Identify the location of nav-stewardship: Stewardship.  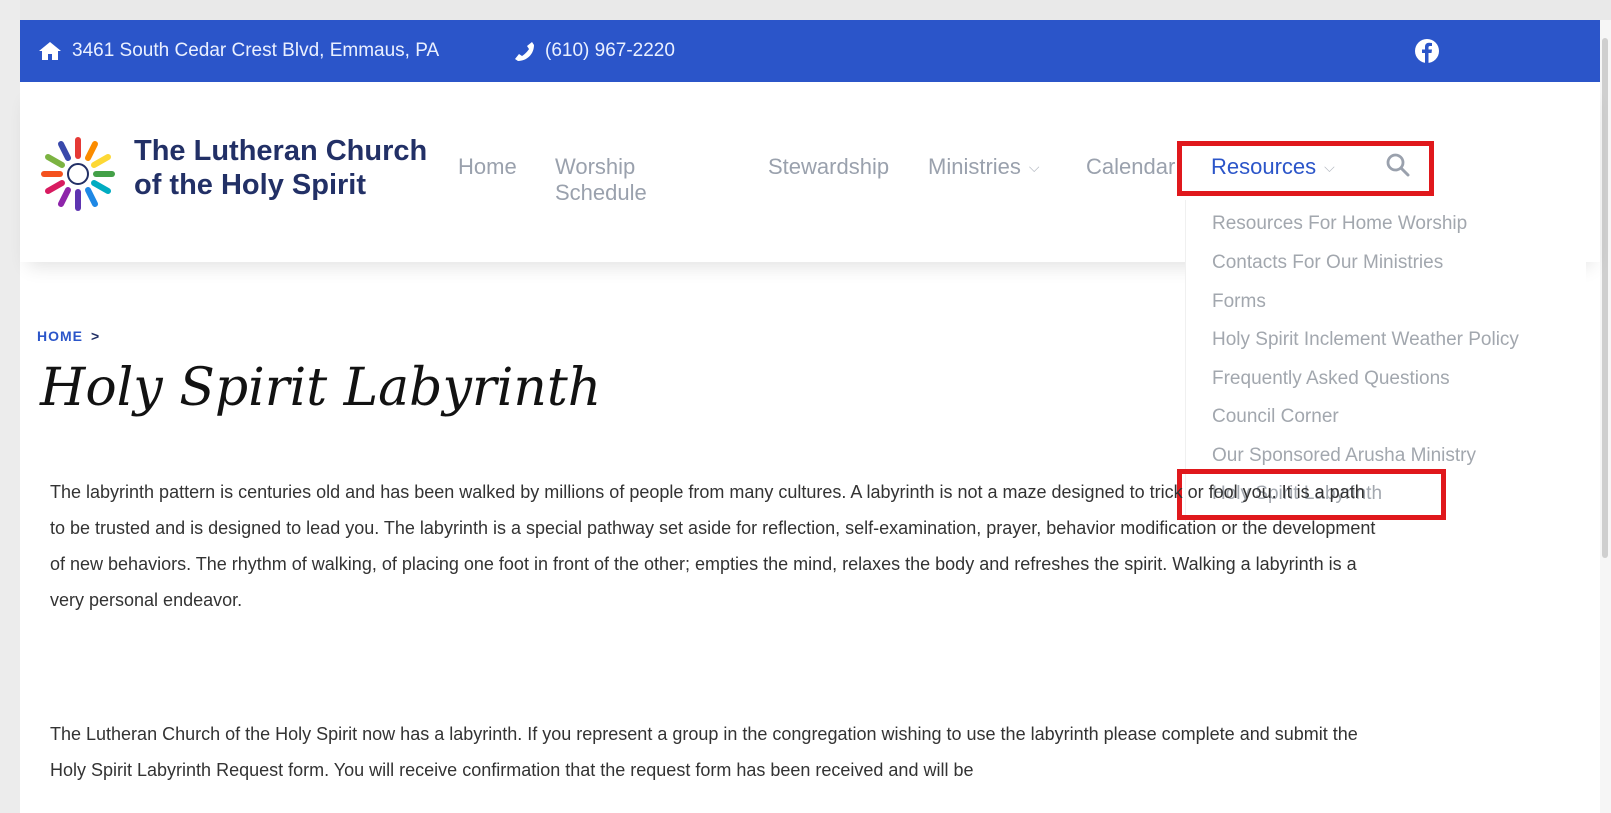
(828, 167).